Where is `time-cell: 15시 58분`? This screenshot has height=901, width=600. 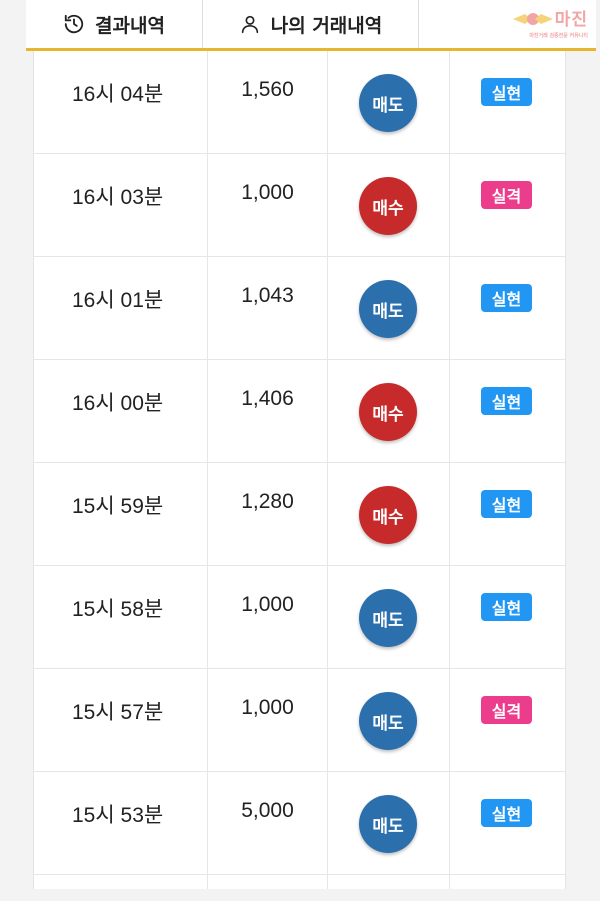
time-cell: 15시 58분 is located at coordinates (121, 617).